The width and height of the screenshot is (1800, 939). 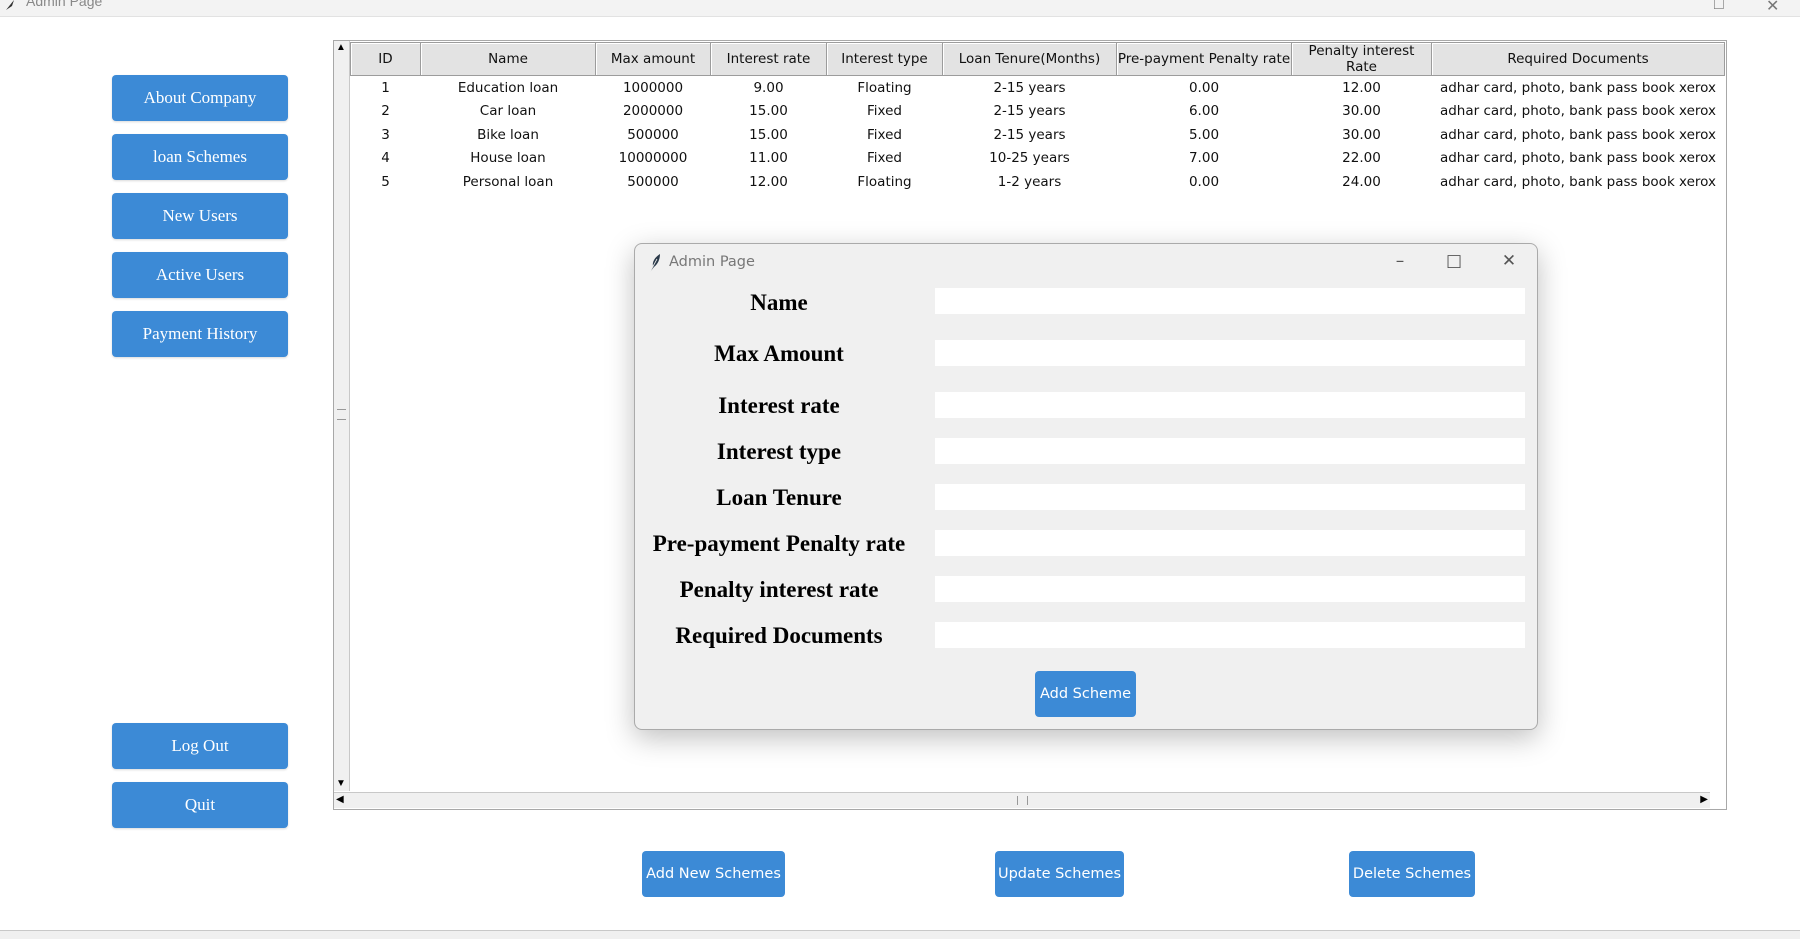 What do you see at coordinates (385, 59) in the screenshot?
I see `column-header-id: ID` at bounding box center [385, 59].